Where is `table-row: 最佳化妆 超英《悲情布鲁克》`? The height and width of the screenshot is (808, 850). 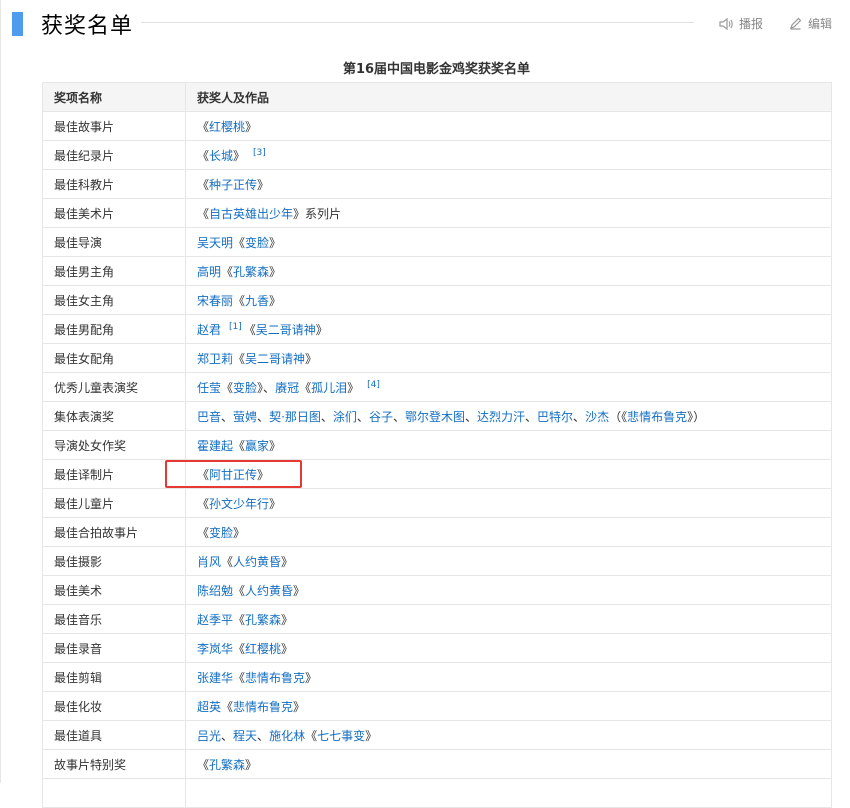 table-row: 最佳化妆 超英《悲情布鲁克》 is located at coordinates (437, 706).